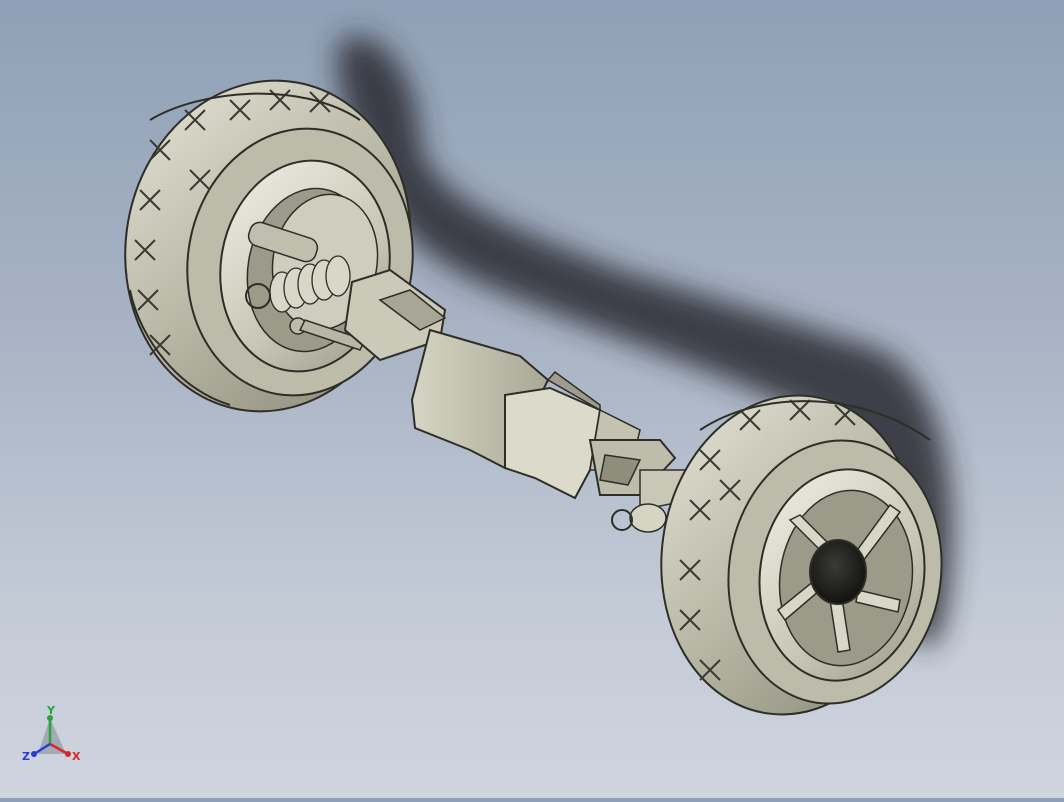  Describe the element at coordinates (26, 756) in the screenshot. I see `z-axis-label: Z` at that location.